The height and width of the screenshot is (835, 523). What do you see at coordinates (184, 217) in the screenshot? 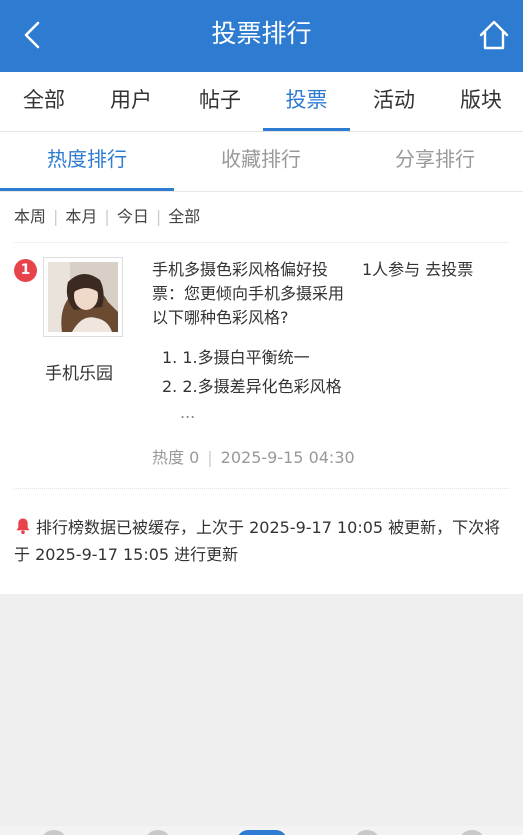
I see `period-all: 全部` at bounding box center [184, 217].